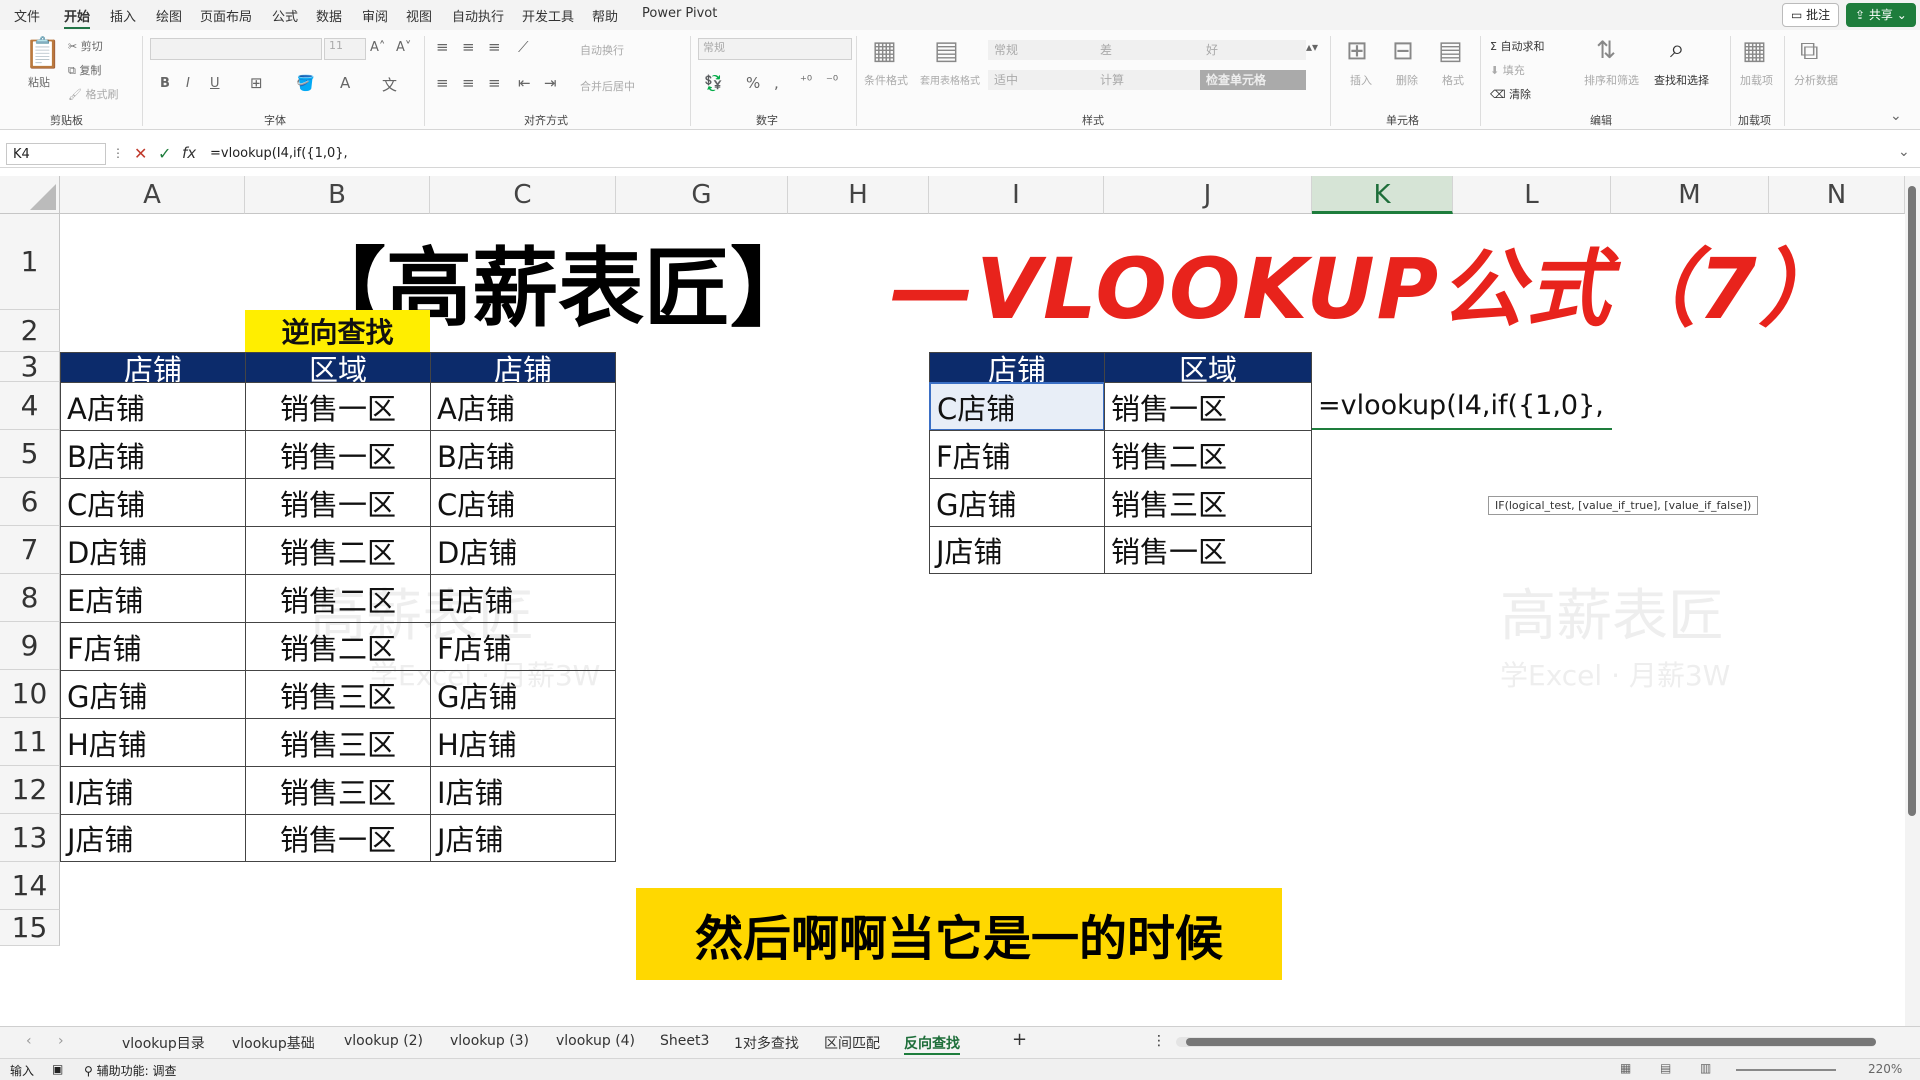 The width and height of the screenshot is (1920, 1080). What do you see at coordinates (523, 367) in the screenshot?
I see `left-table-header-store-copy: 店铺` at bounding box center [523, 367].